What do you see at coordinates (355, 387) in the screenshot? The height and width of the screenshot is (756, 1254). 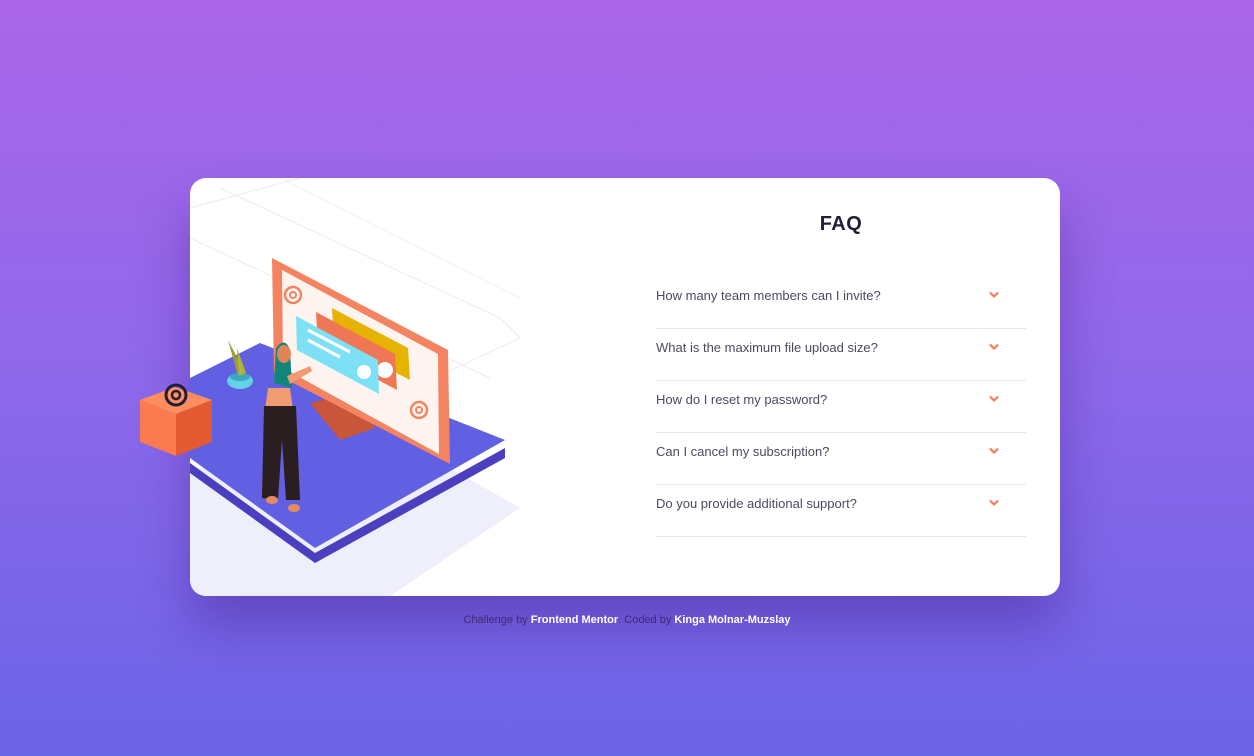 I see `woman-online-illustration` at bounding box center [355, 387].